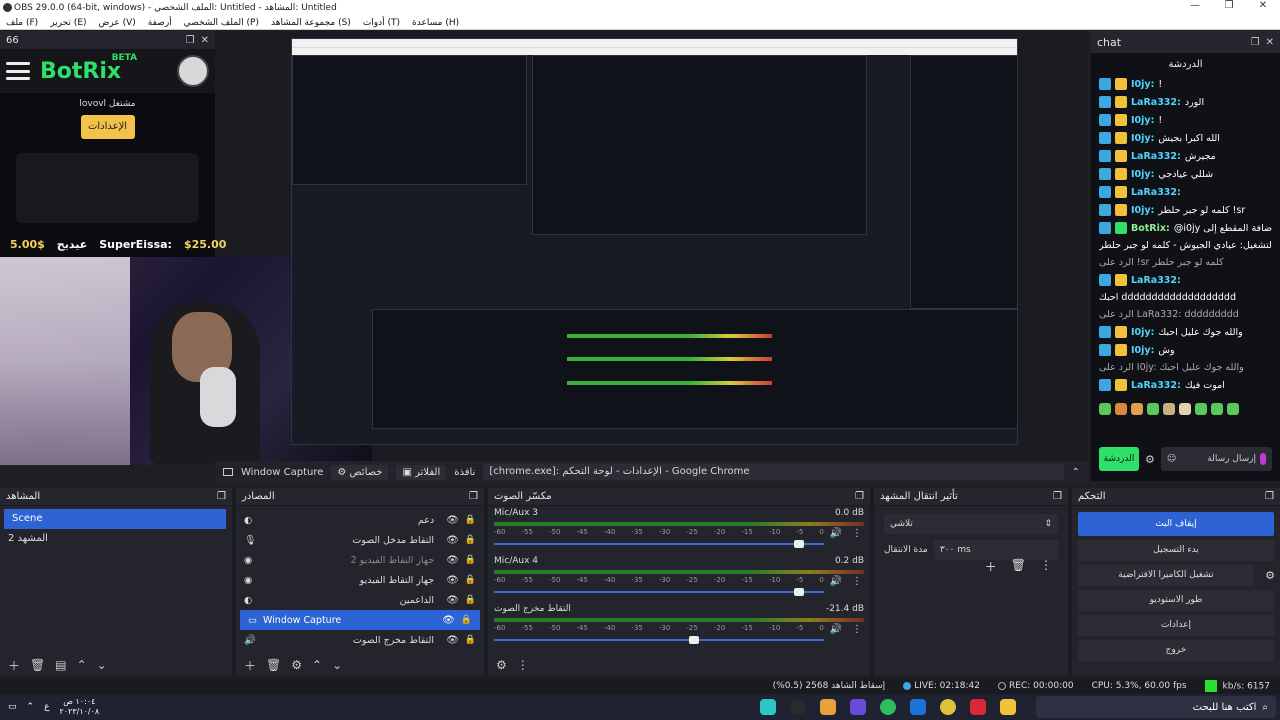  Describe the element at coordinates (18, 71) in the screenshot. I see `hamburger-menu-icon` at that location.